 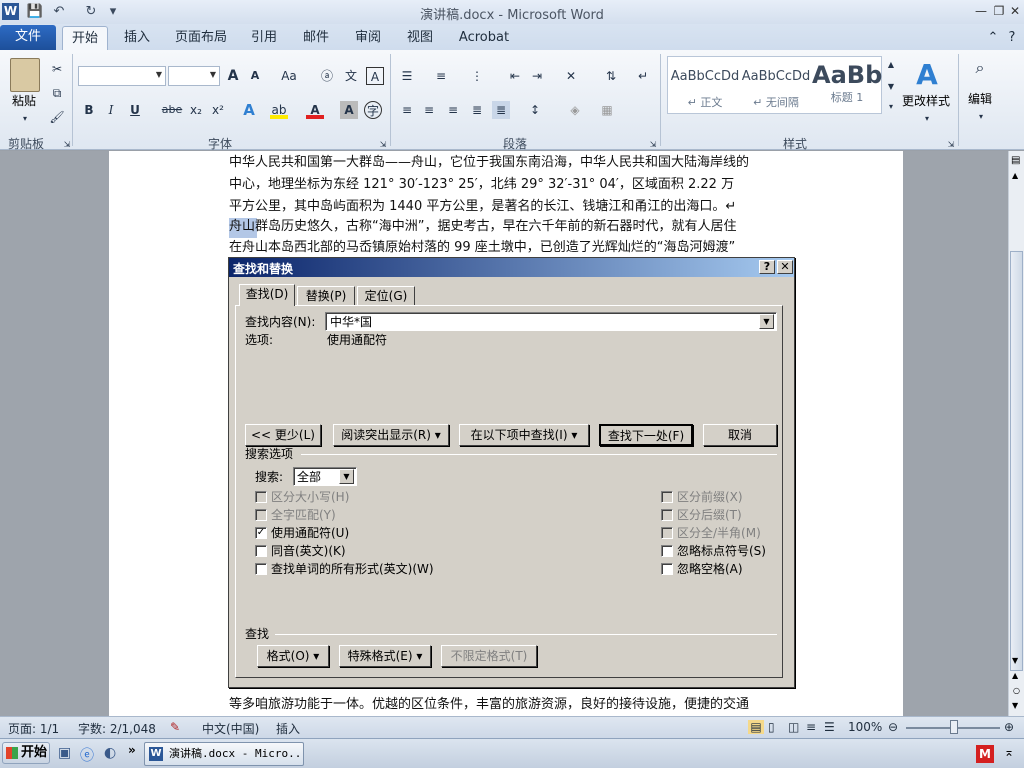 I want to click on proofing-icon: ✎, so click(x=175, y=727).